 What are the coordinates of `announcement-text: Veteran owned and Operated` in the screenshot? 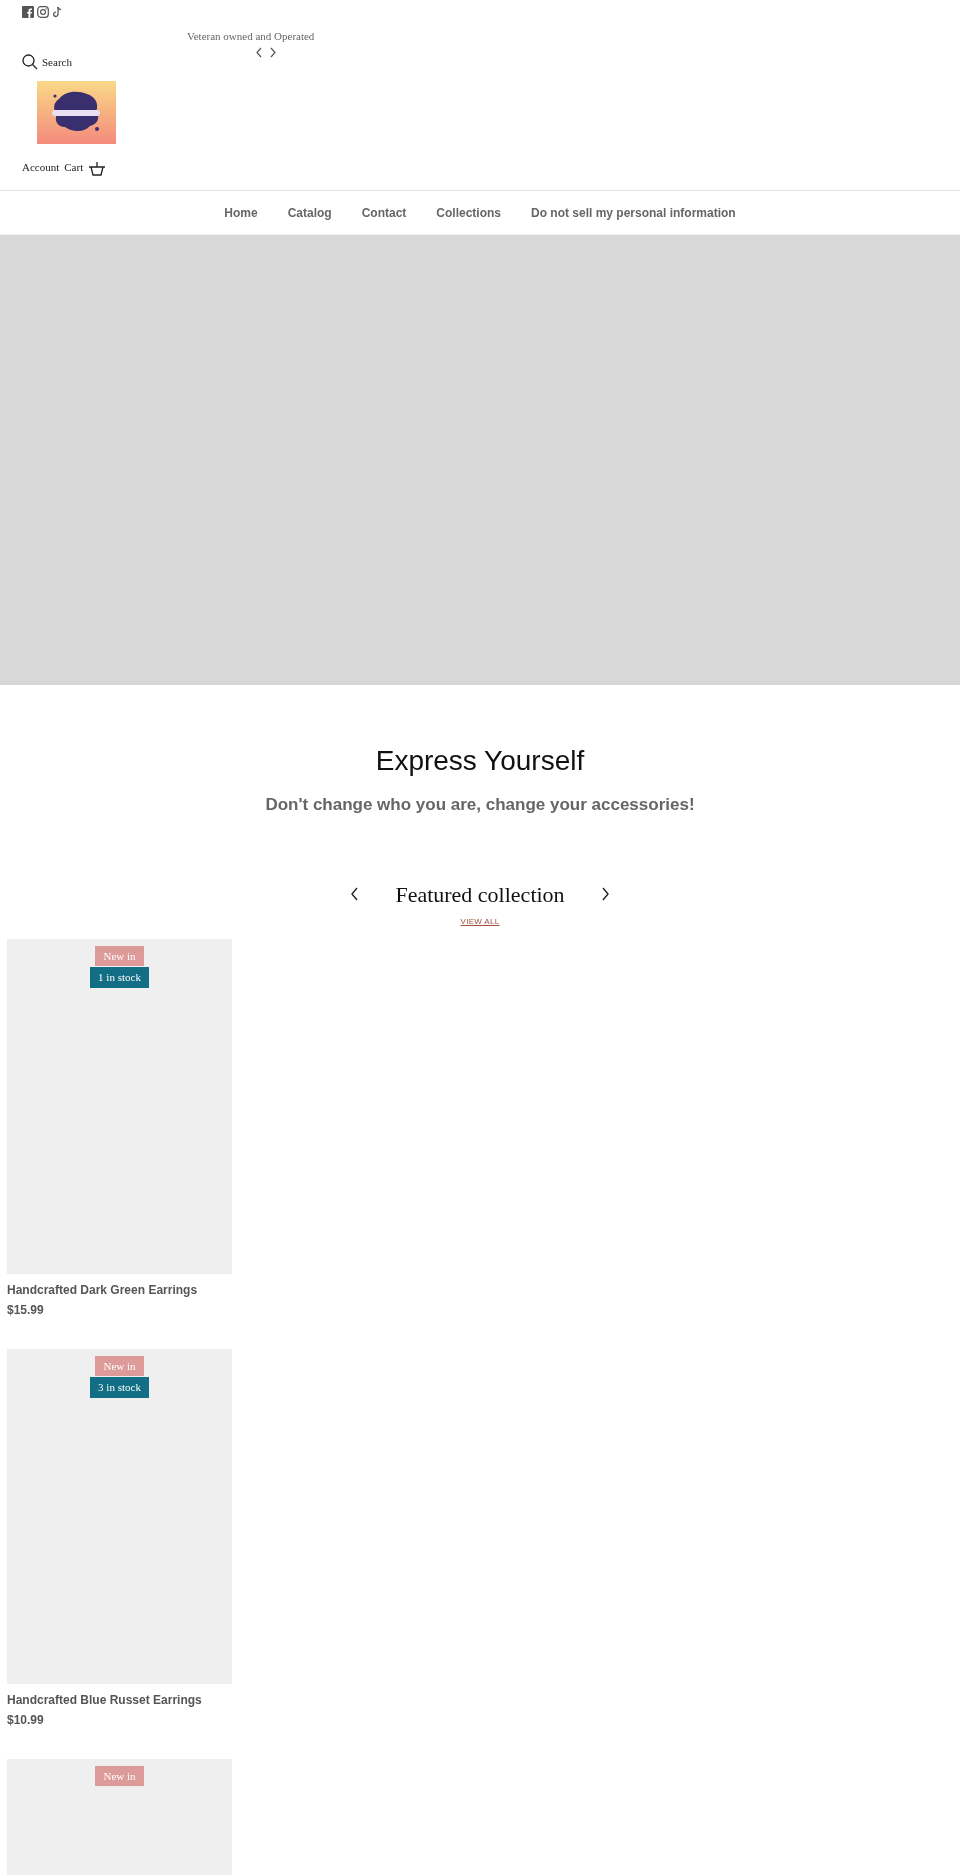 It's located at (251, 36).